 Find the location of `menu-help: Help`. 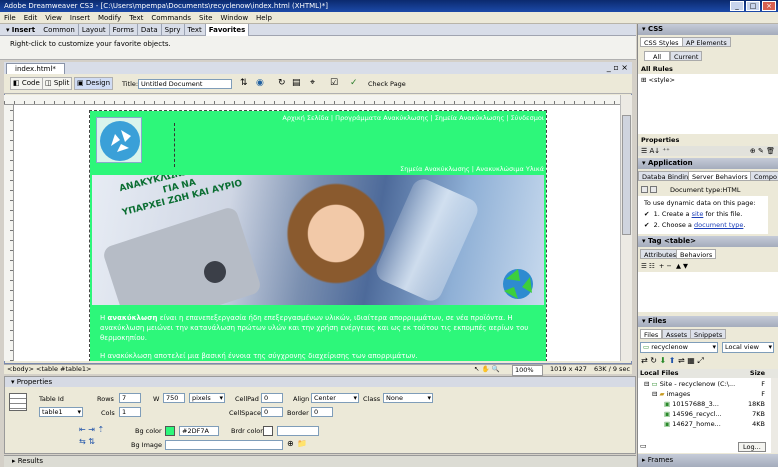

menu-help: Help is located at coordinates (264, 18).